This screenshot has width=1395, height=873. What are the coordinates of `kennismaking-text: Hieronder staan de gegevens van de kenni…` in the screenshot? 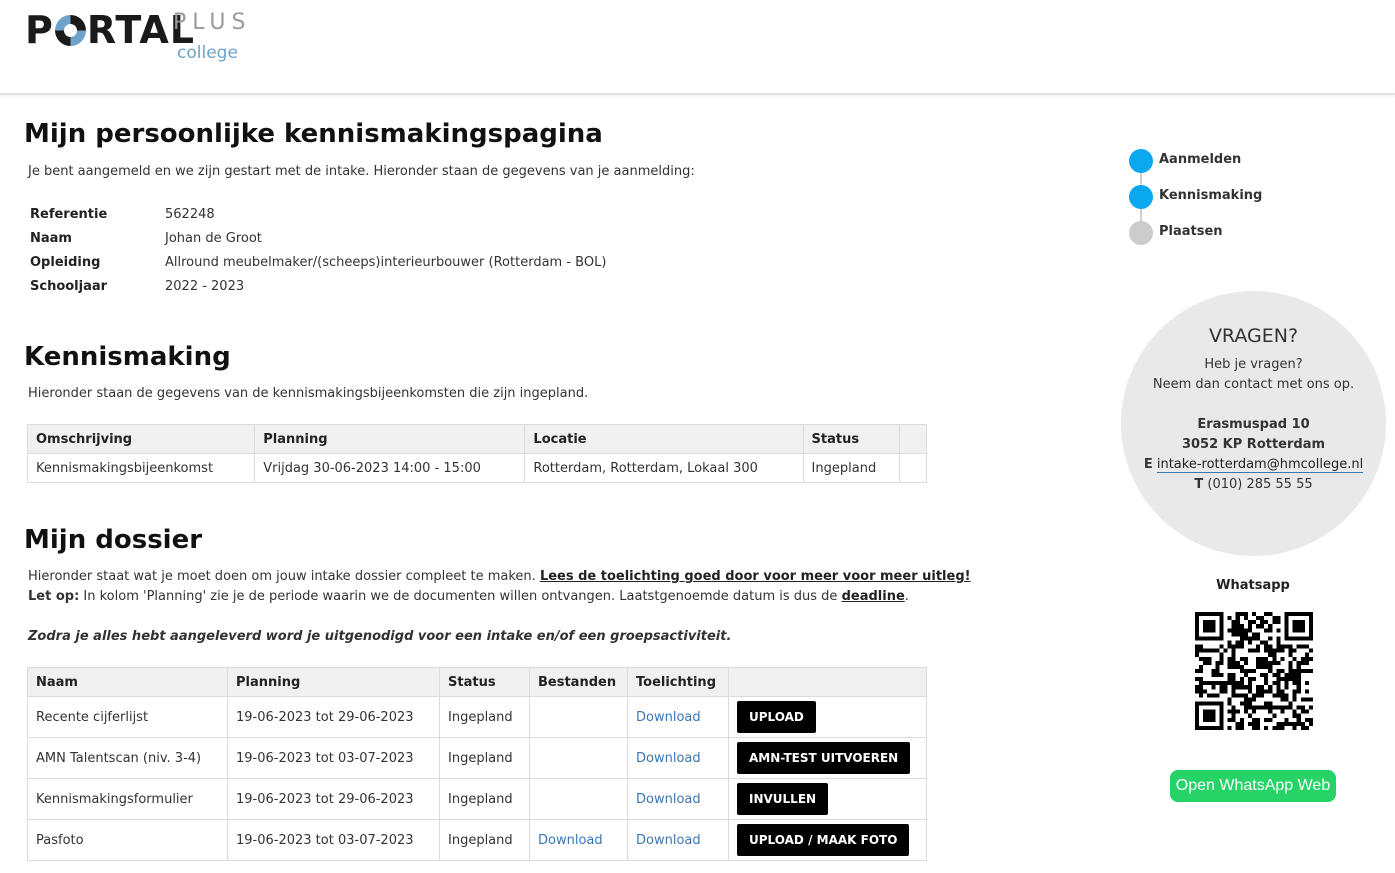 It's located at (308, 393).